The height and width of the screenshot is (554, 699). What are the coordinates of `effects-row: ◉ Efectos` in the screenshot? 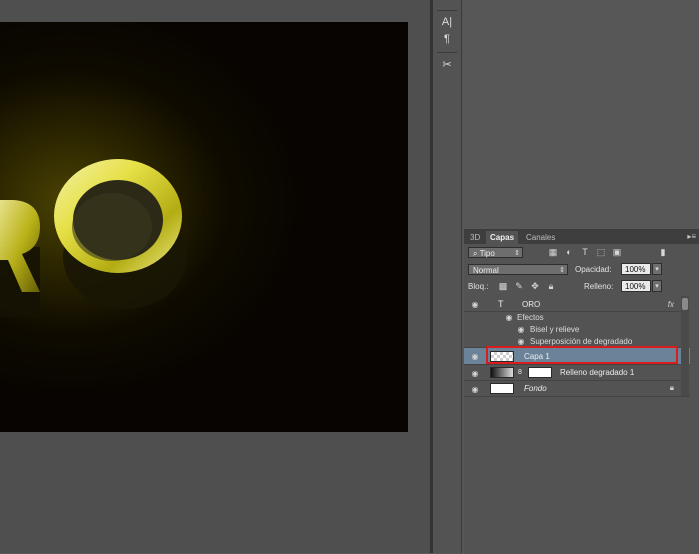 It's located at (577, 318).